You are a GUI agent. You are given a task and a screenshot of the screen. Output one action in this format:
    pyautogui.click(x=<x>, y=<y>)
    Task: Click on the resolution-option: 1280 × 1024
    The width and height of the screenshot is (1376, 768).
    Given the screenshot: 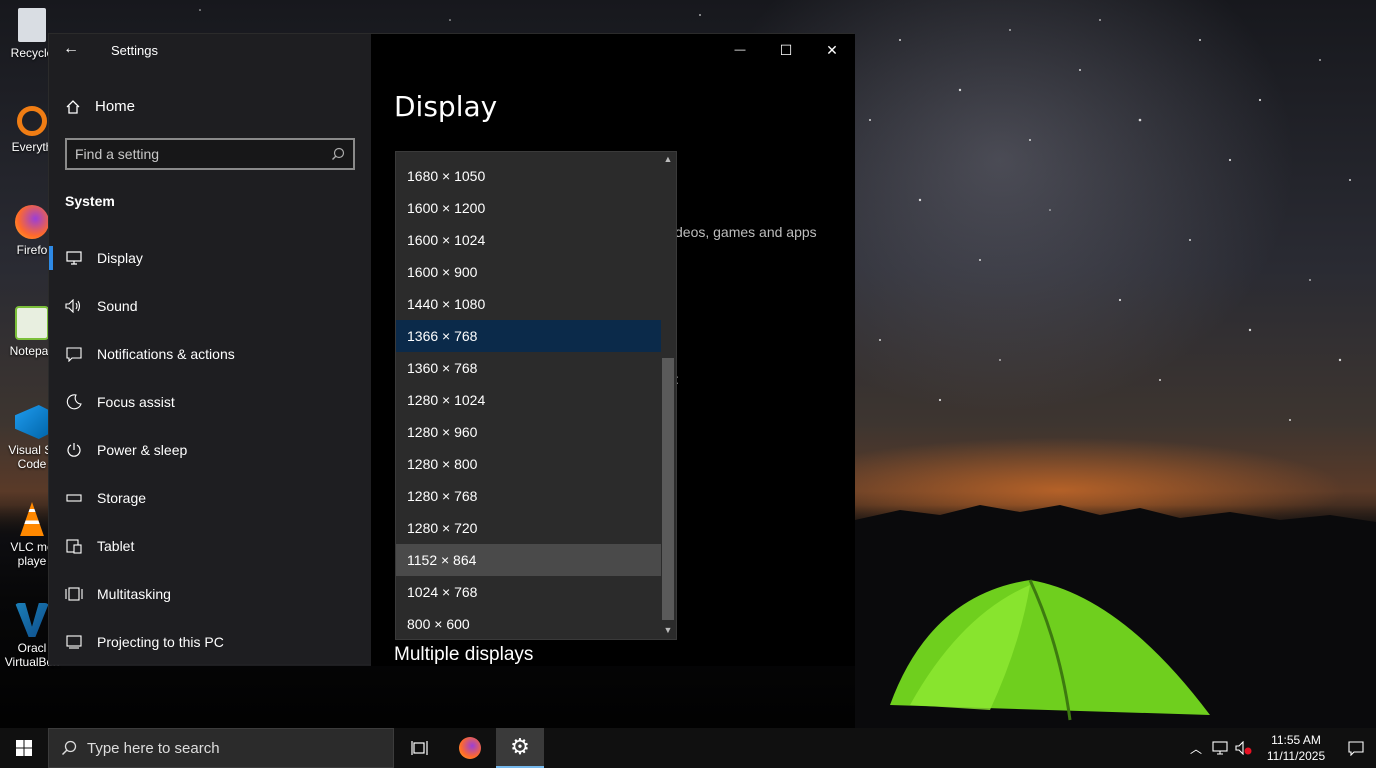 What is the action you would take?
    pyautogui.click(x=528, y=400)
    